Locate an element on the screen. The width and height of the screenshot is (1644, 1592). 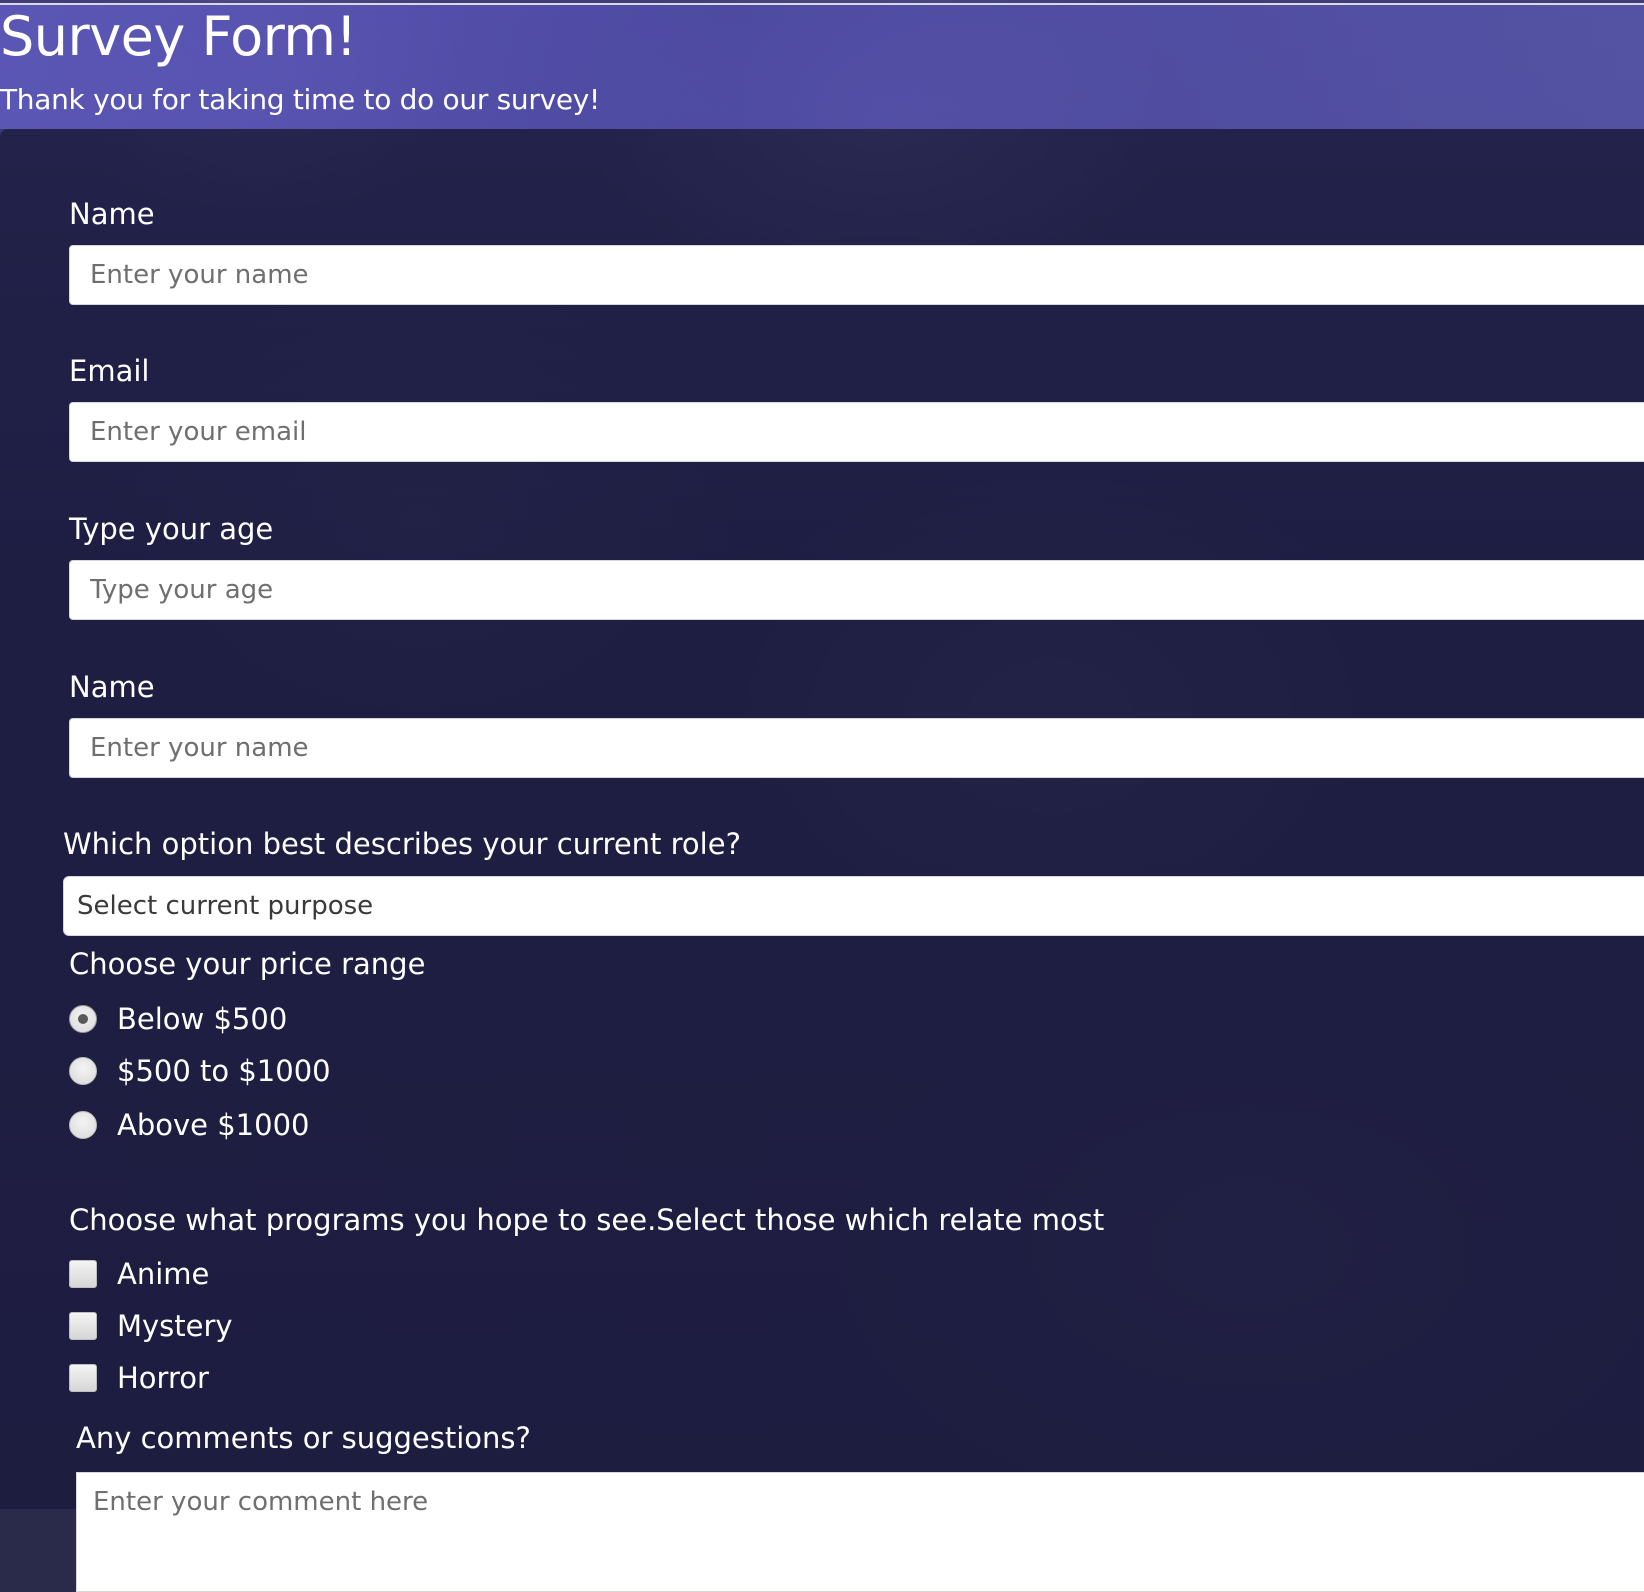
checkbox-horror is located at coordinates (83, 1378).